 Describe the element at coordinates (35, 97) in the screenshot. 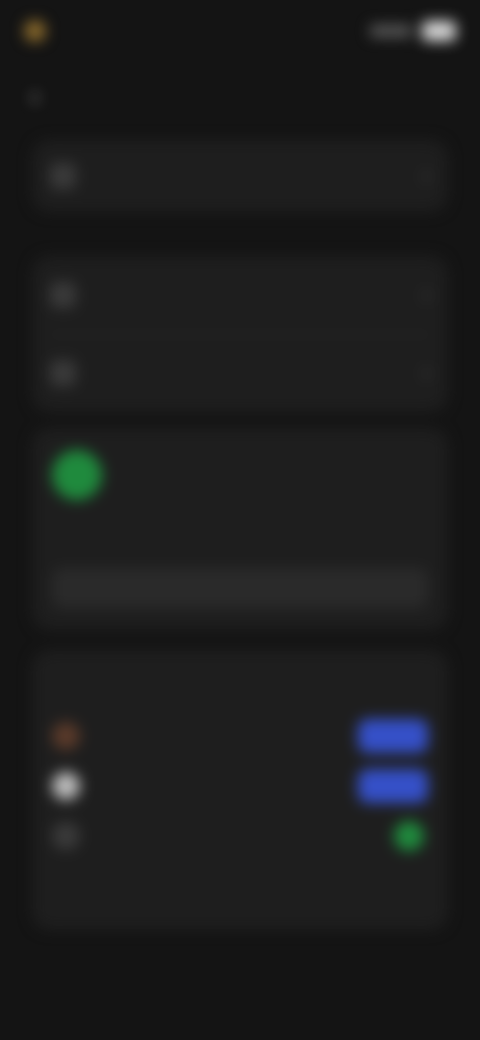

I see `back-button: ‹` at that location.